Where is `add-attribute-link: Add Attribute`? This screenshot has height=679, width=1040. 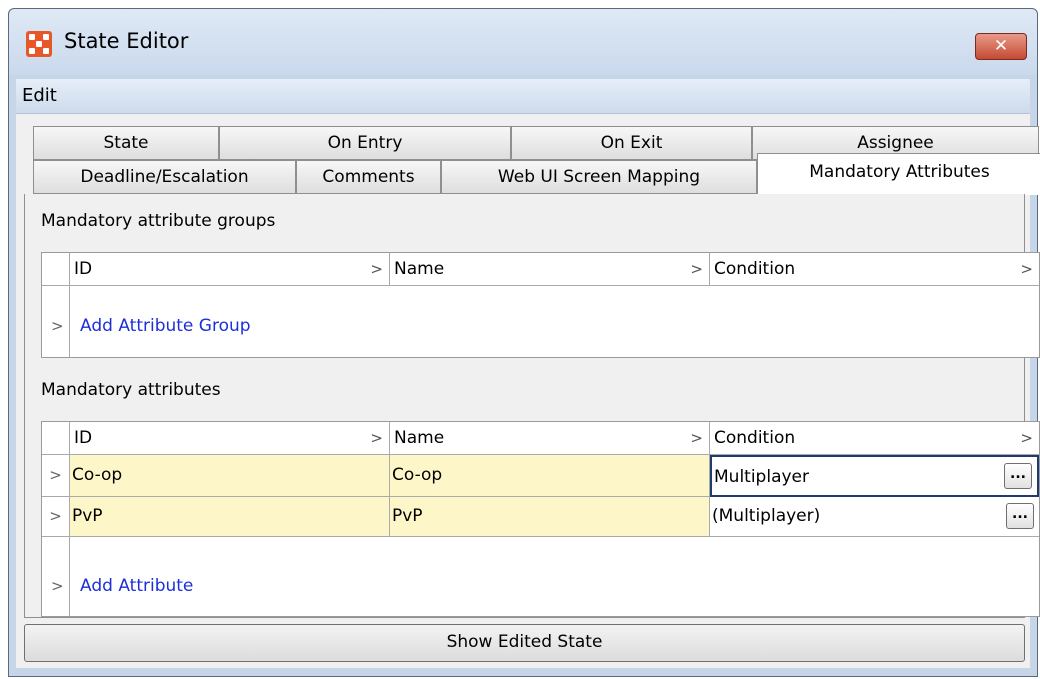
add-attribute-link: Add Attribute is located at coordinates (136, 586).